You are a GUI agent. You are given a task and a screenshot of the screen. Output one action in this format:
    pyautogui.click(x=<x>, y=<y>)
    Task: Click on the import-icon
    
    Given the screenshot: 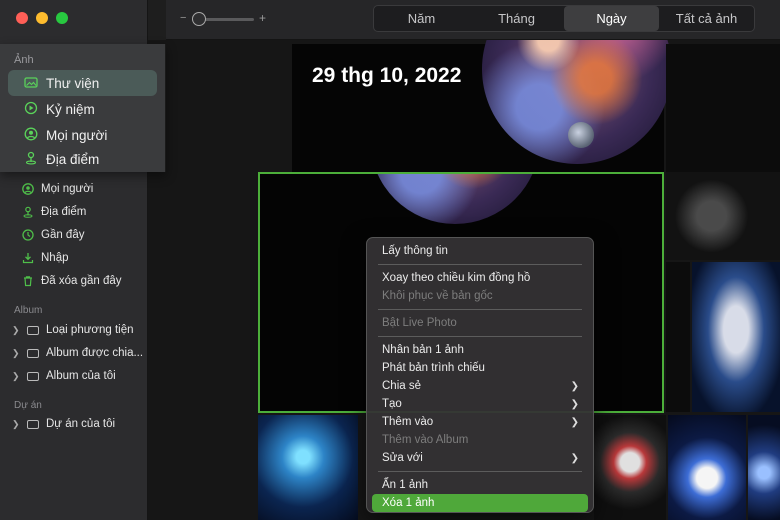 What is the action you would take?
    pyautogui.click(x=28, y=258)
    